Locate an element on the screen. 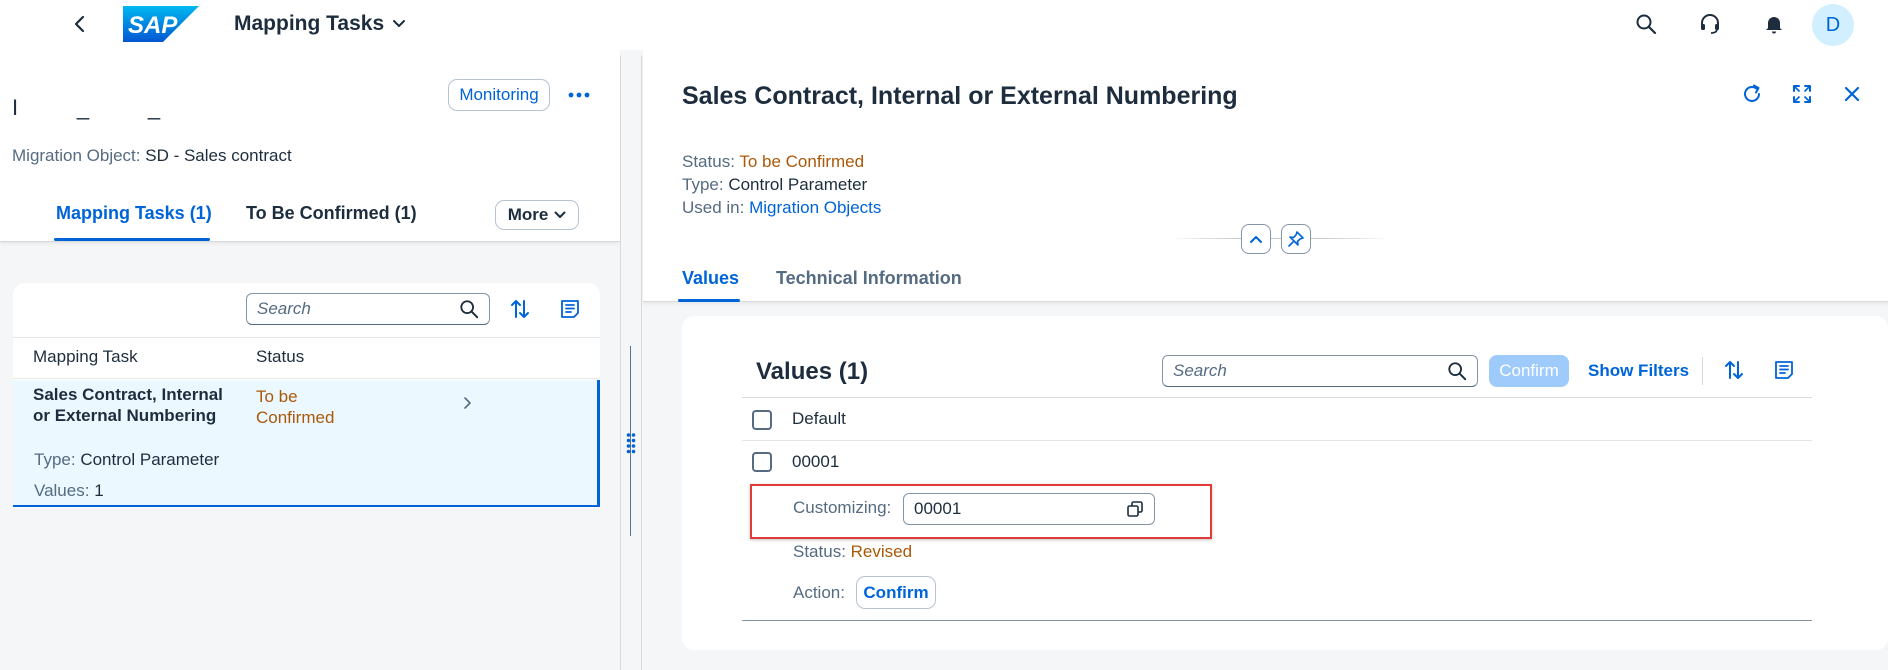  refresh-button is located at coordinates (1752, 94).